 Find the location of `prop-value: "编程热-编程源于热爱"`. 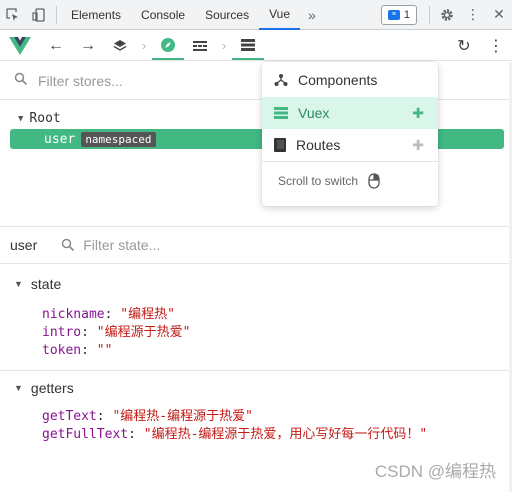

prop-value: "编程热-编程源于热爱" is located at coordinates (182, 416).